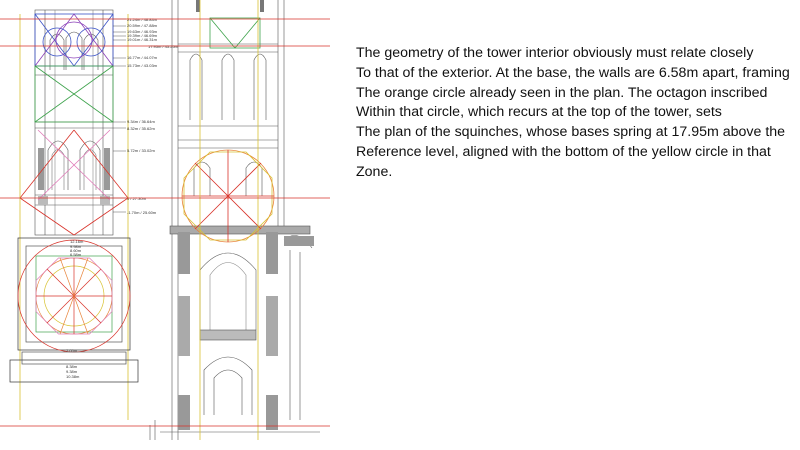 The height and width of the screenshot is (450, 800). Describe the element at coordinates (142, 212) in the screenshot. I see `elev-label-13: -1.70m / 25.60m` at that location.